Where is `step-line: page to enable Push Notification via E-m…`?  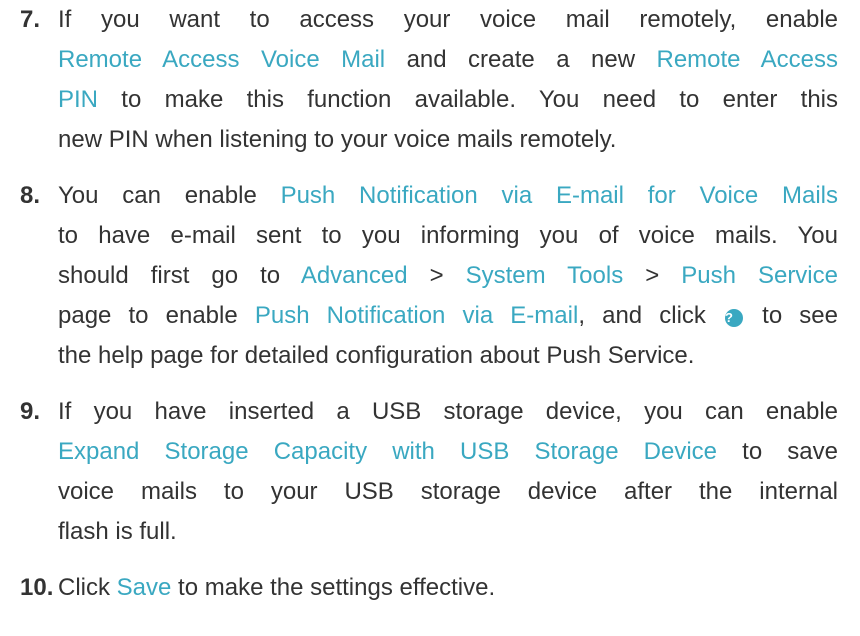 step-line: page to enable Push Notification via E-m… is located at coordinates (448, 316).